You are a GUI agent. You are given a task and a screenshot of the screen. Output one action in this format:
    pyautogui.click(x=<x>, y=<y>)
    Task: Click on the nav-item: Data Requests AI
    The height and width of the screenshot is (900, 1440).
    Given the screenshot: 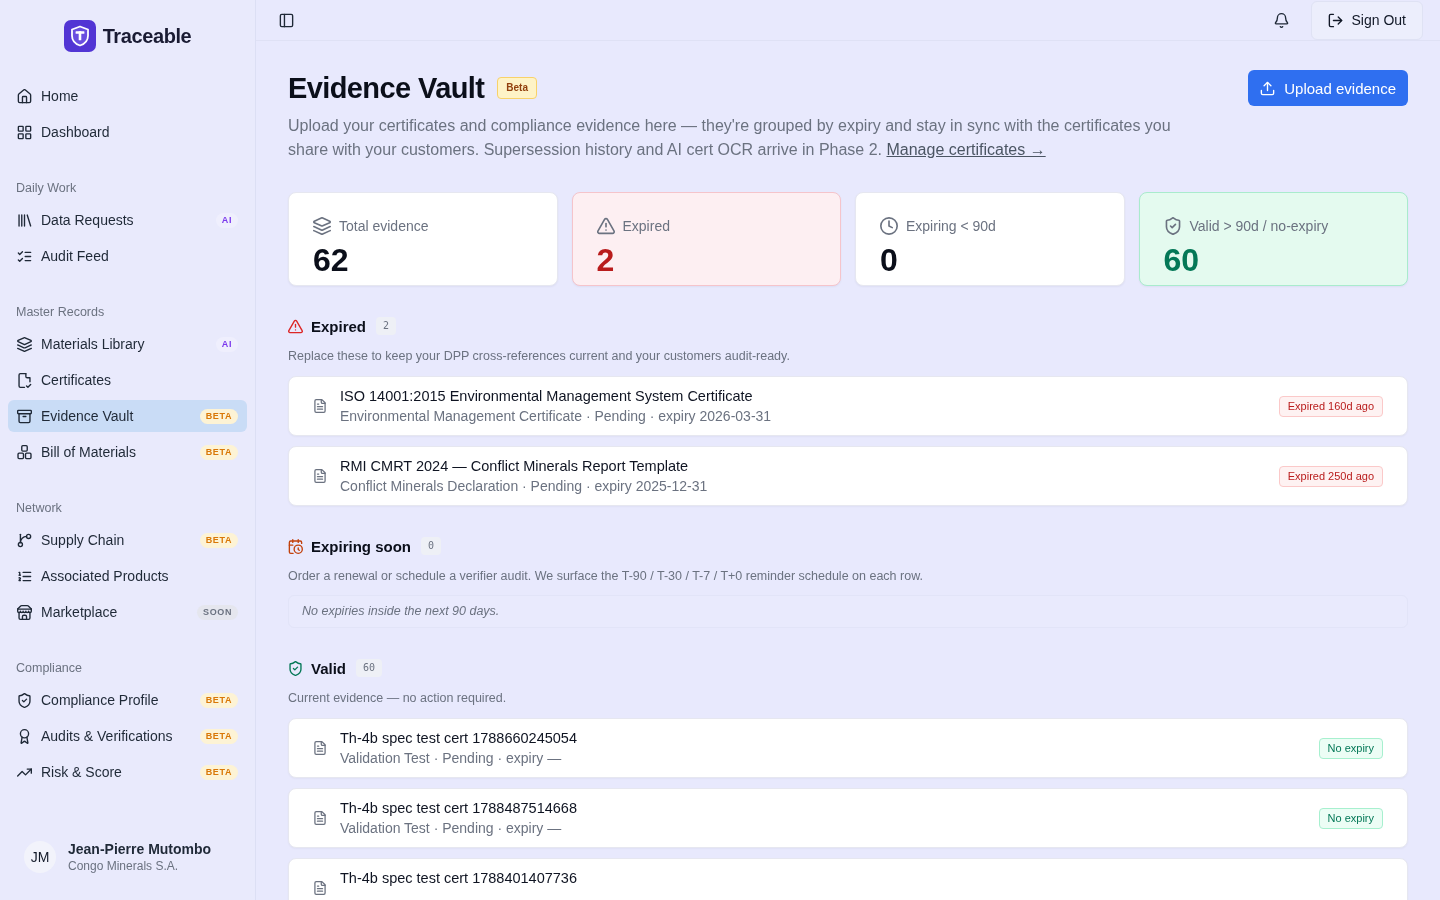 What is the action you would take?
    pyautogui.click(x=127, y=220)
    